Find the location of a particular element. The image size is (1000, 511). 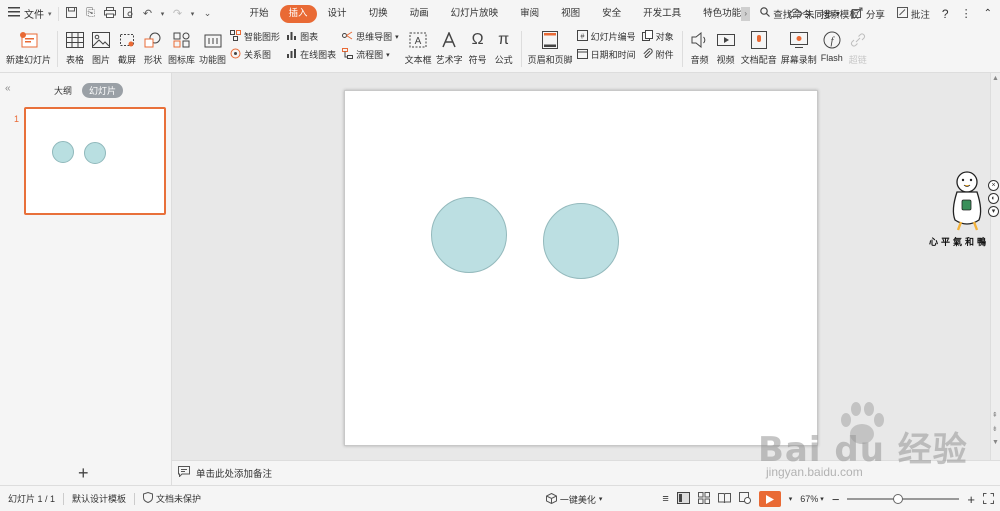

notes-toggle-icon: ≡ is located at coordinates (665, 499).